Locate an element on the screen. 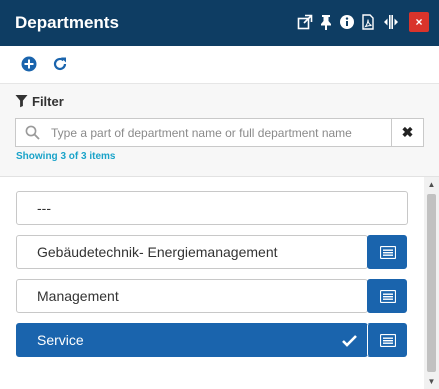 The width and height of the screenshot is (439, 389). external-link-icon is located at coordinates (305, 22).